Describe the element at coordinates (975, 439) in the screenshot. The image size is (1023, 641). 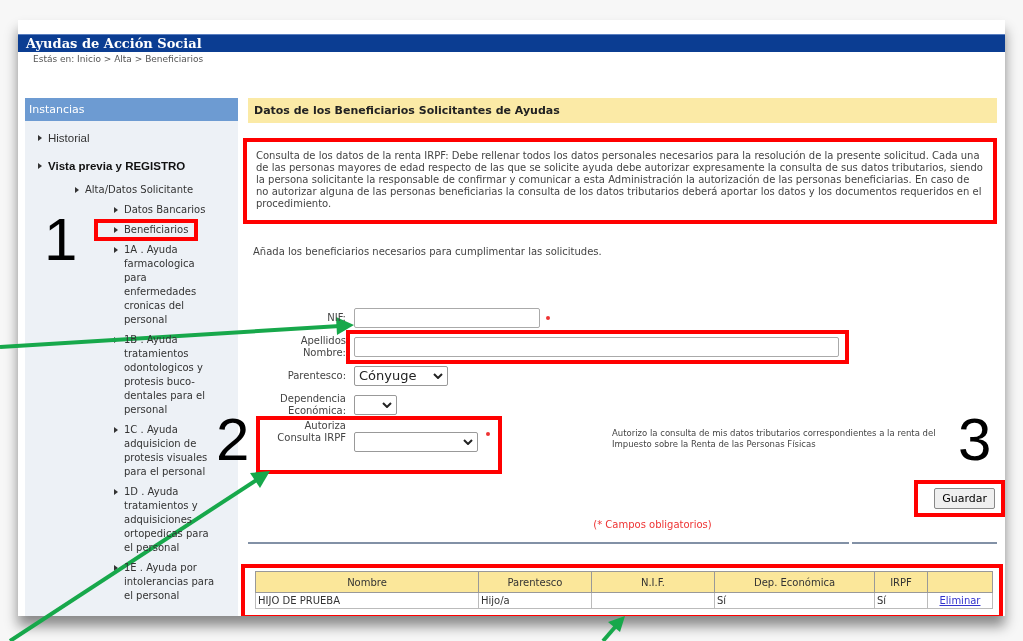
I see `step-number: 3` at that location.